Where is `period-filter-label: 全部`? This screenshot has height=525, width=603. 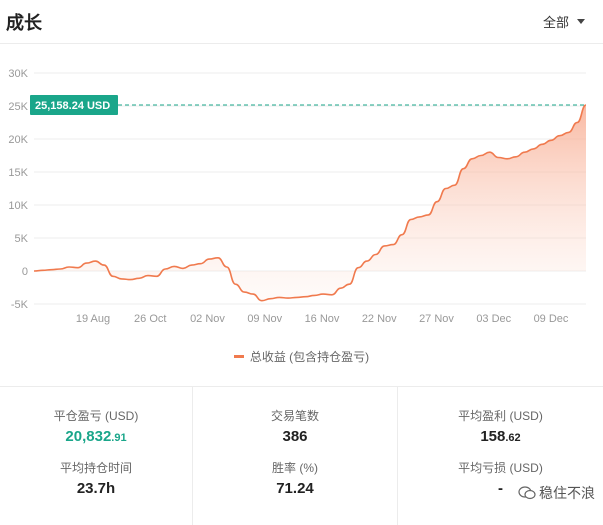
period-filter-label: 全部 is located at coordinates (555, 22).